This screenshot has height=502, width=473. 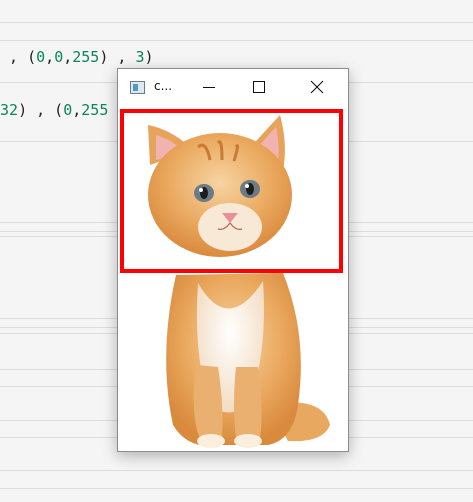 I want to click on app-window-icon, so click(x=137, y=87).